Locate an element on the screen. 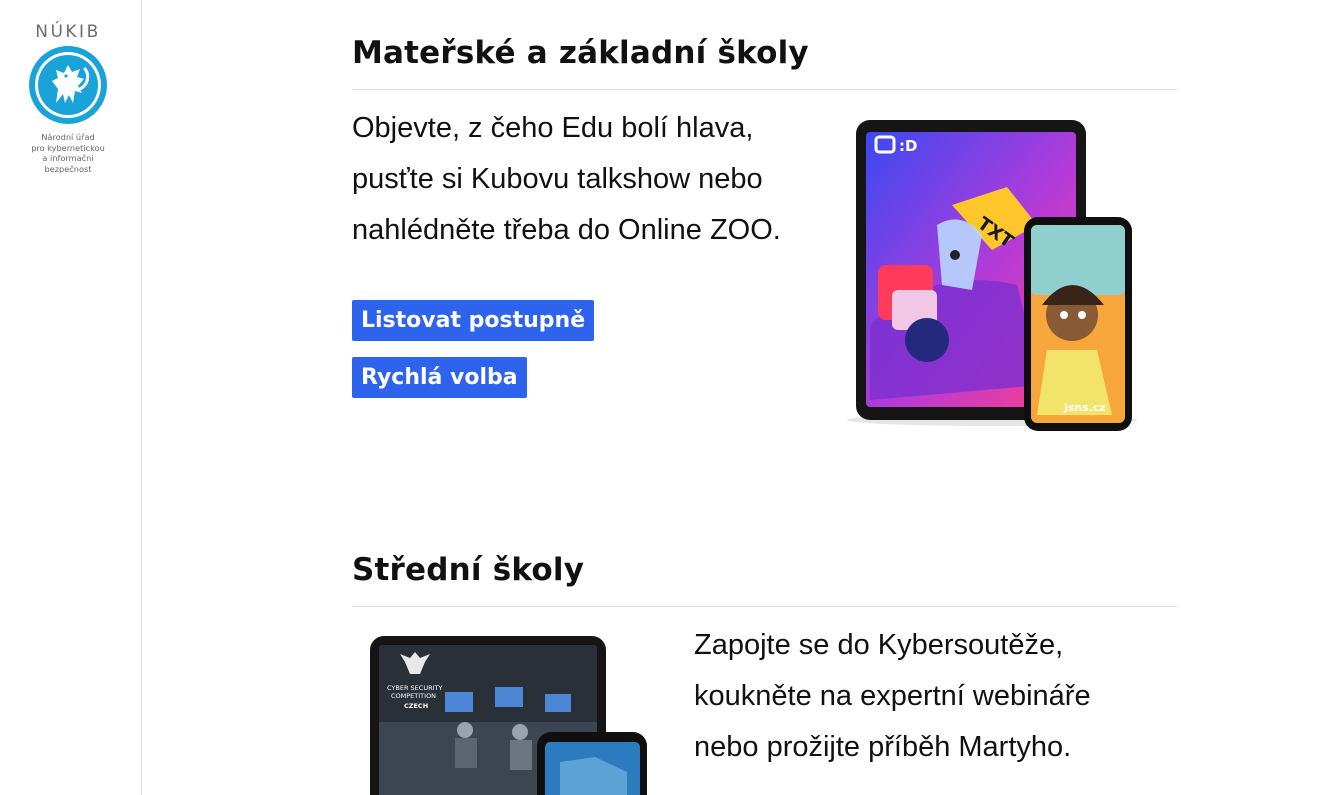 Image resolution: width=1337 pixels, height=795 pixels. section-title: Střední školy is located at coordinates (468, 570).